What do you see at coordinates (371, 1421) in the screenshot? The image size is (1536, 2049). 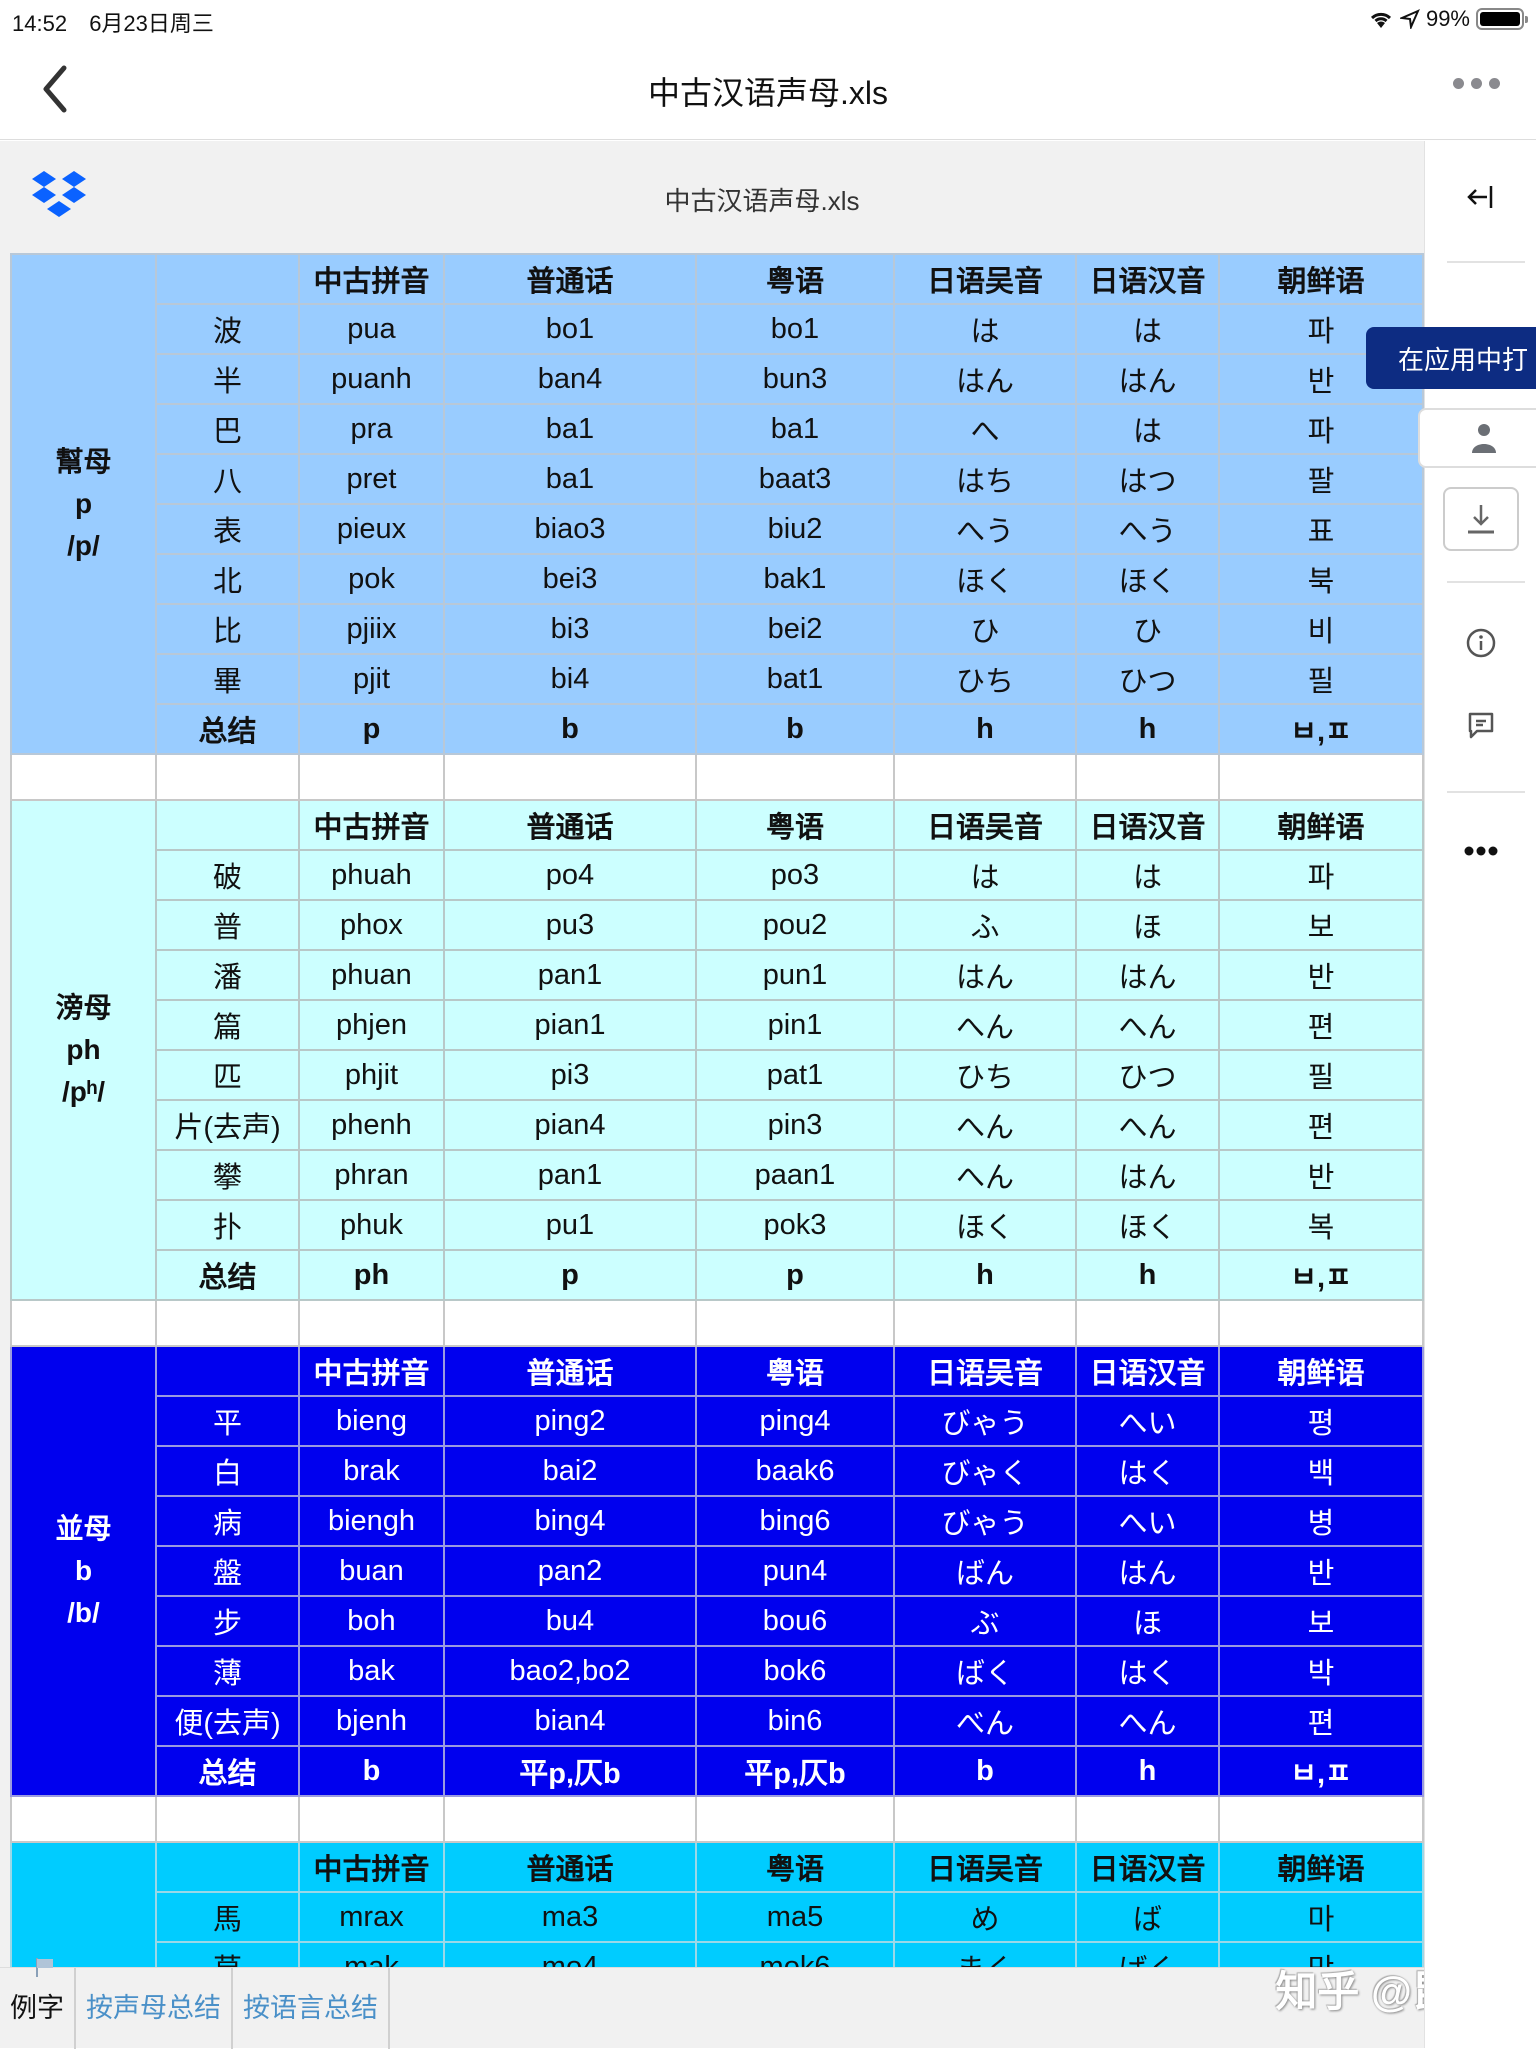 I see `table-cell: bieng` at bounding box center [371, 1421].